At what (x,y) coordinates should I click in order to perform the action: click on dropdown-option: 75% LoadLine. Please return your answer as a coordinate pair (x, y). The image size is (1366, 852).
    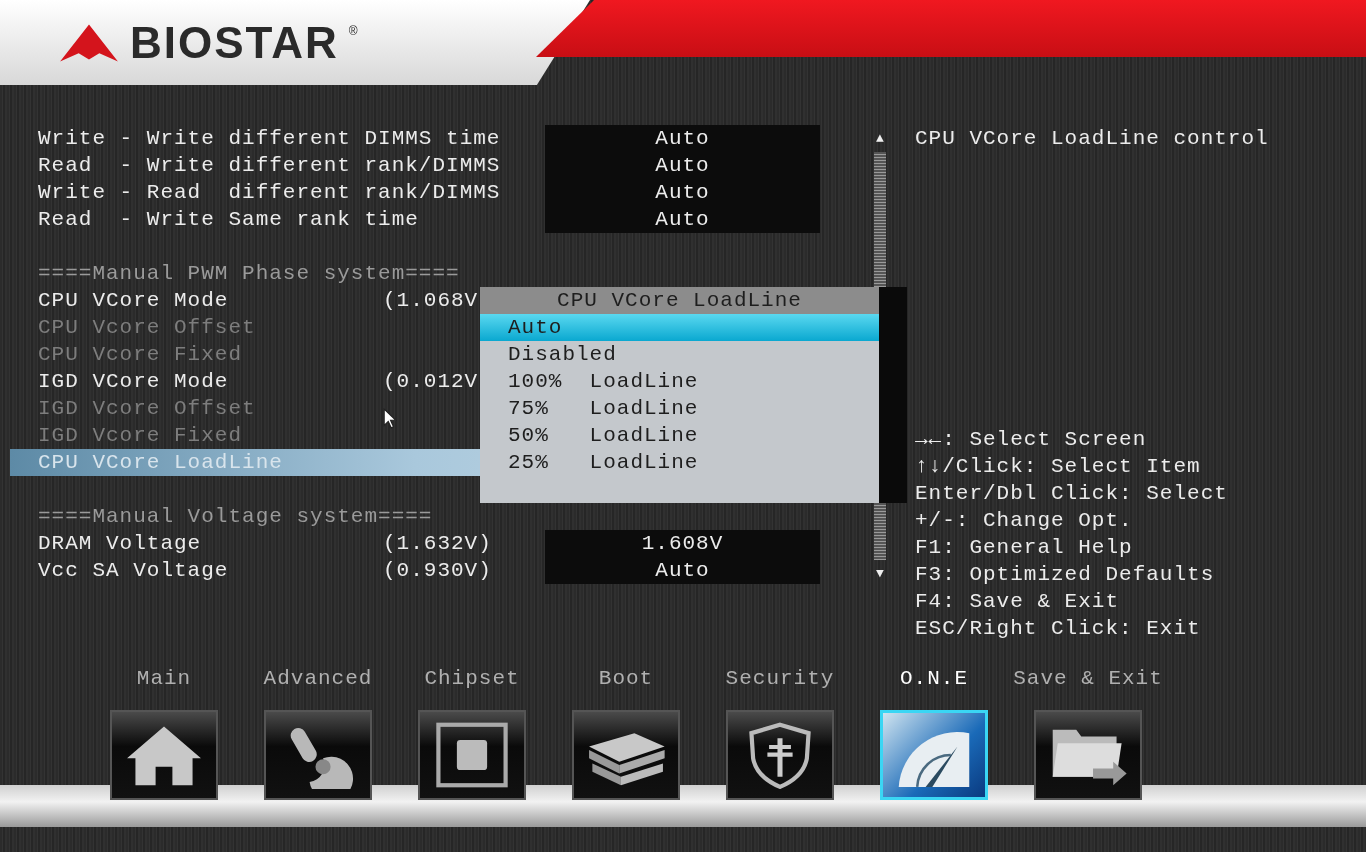
    Looking at the image, I should click on (679, 408).